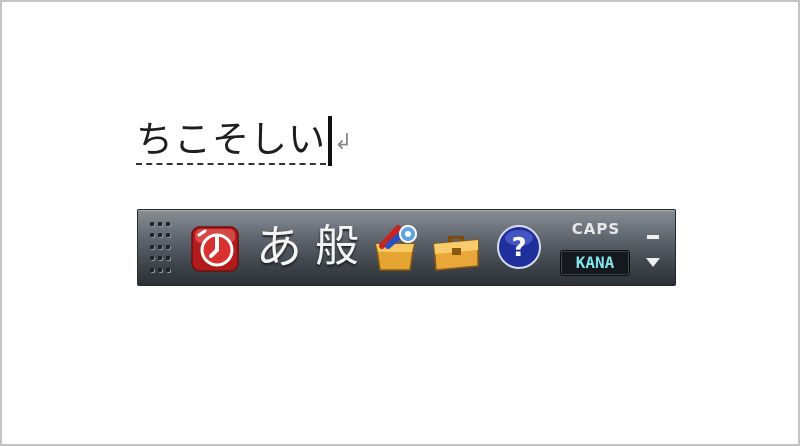  Describe the element at coordinates (596, 229) in the screenshot. I see `caps-indicator: CAPS` at that location.